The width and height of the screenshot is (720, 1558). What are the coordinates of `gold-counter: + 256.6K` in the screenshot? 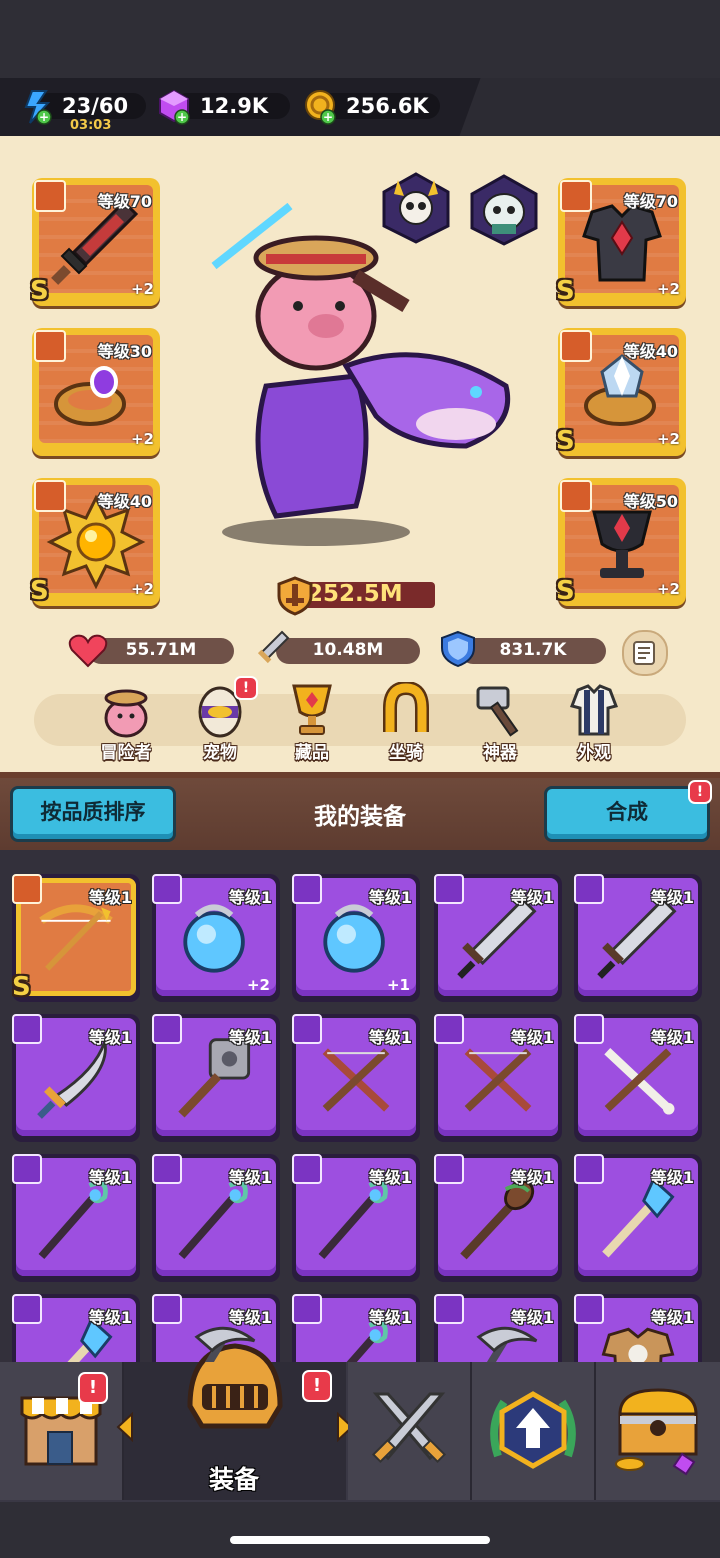 It's located at (372, 107).